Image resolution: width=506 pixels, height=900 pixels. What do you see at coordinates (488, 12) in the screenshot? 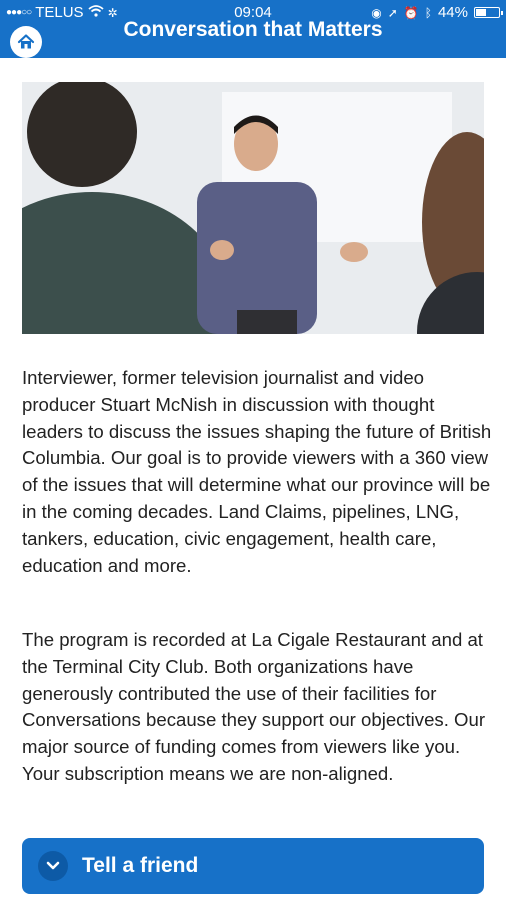
I see `battery-icon` at bounding box center [488, 12].